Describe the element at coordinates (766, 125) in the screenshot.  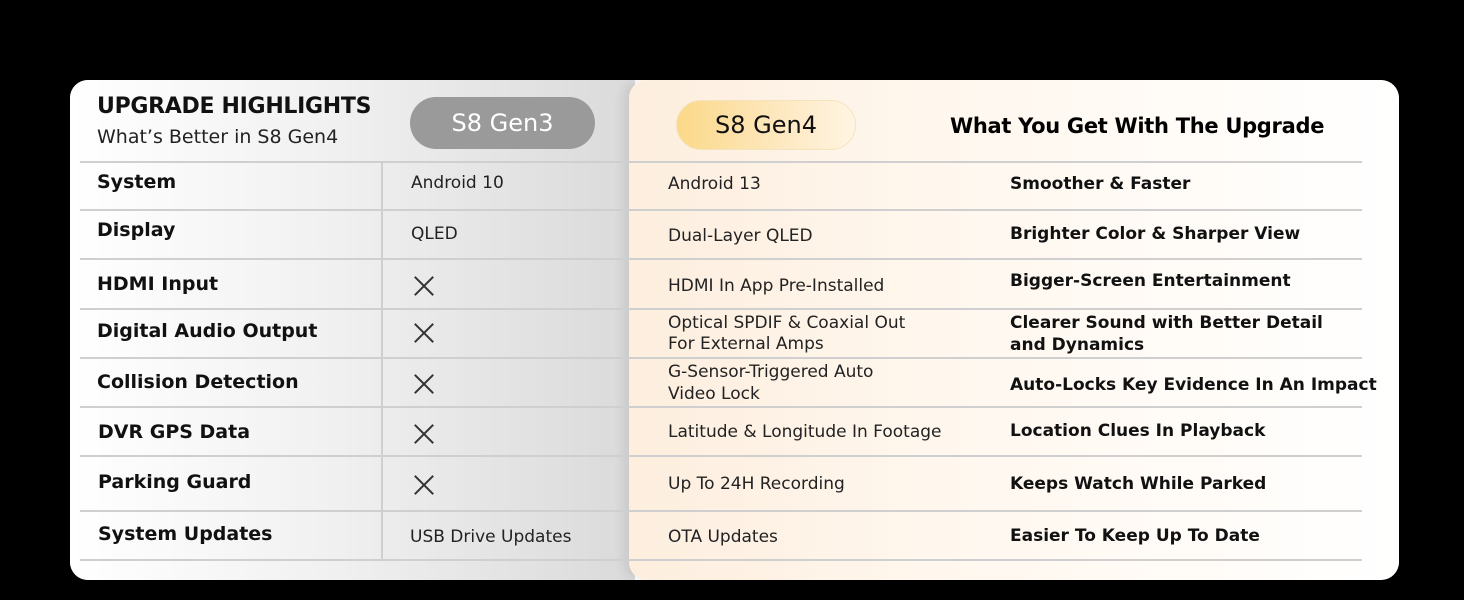
I see `gen4-column-badge: S8 Gen4` at that location.